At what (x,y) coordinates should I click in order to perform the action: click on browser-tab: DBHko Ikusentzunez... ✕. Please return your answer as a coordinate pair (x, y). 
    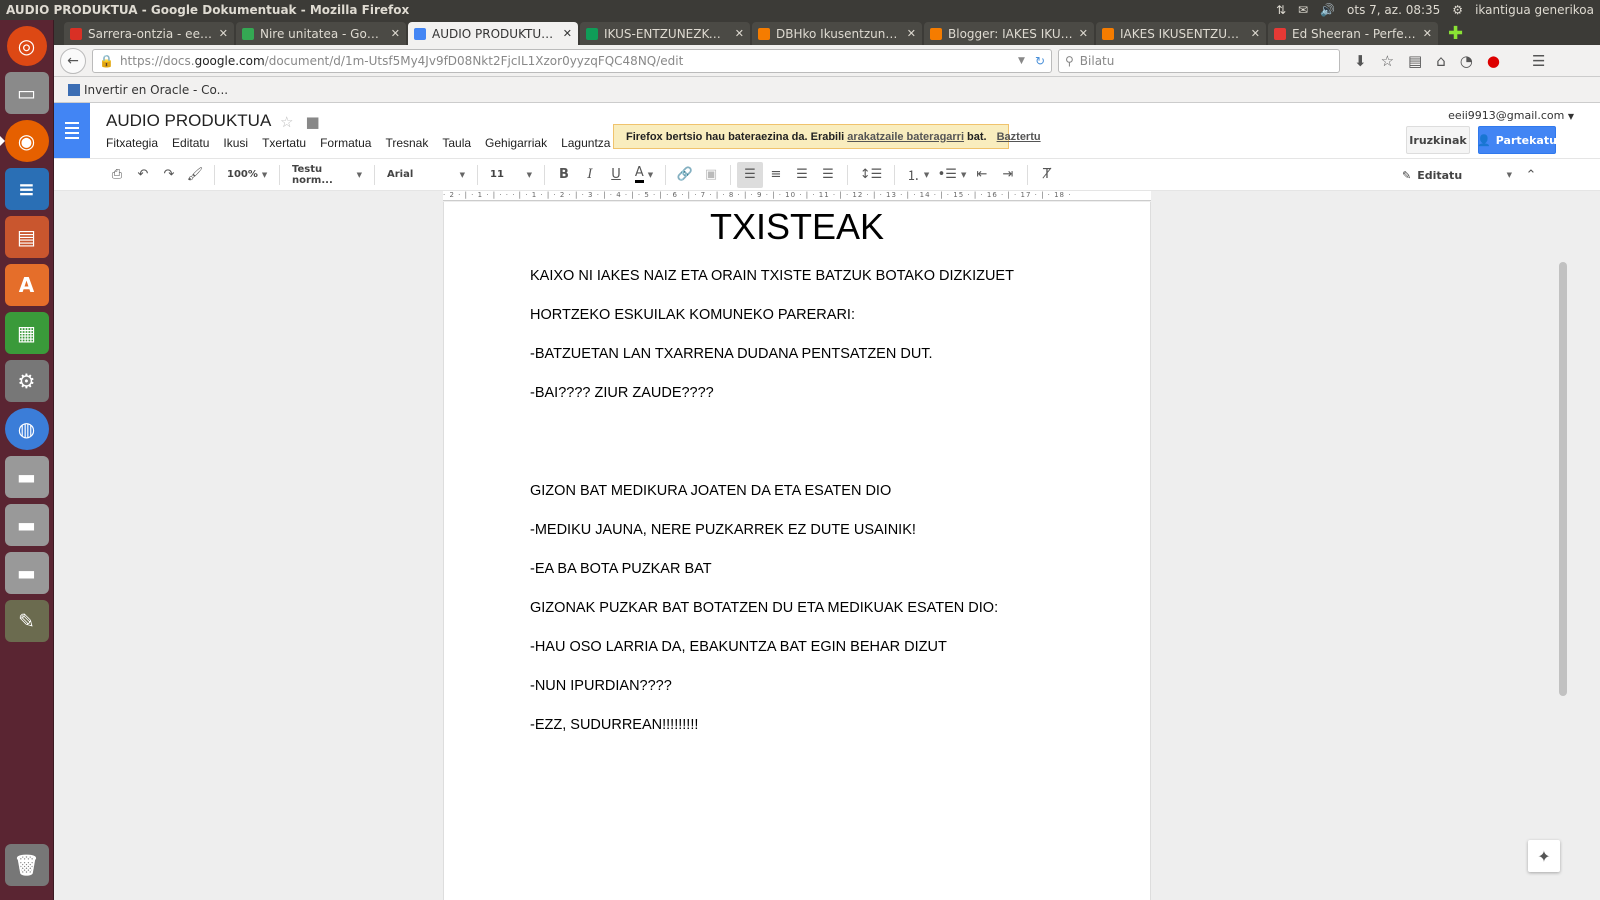
    Looking at the image, I should click on (837, 33).